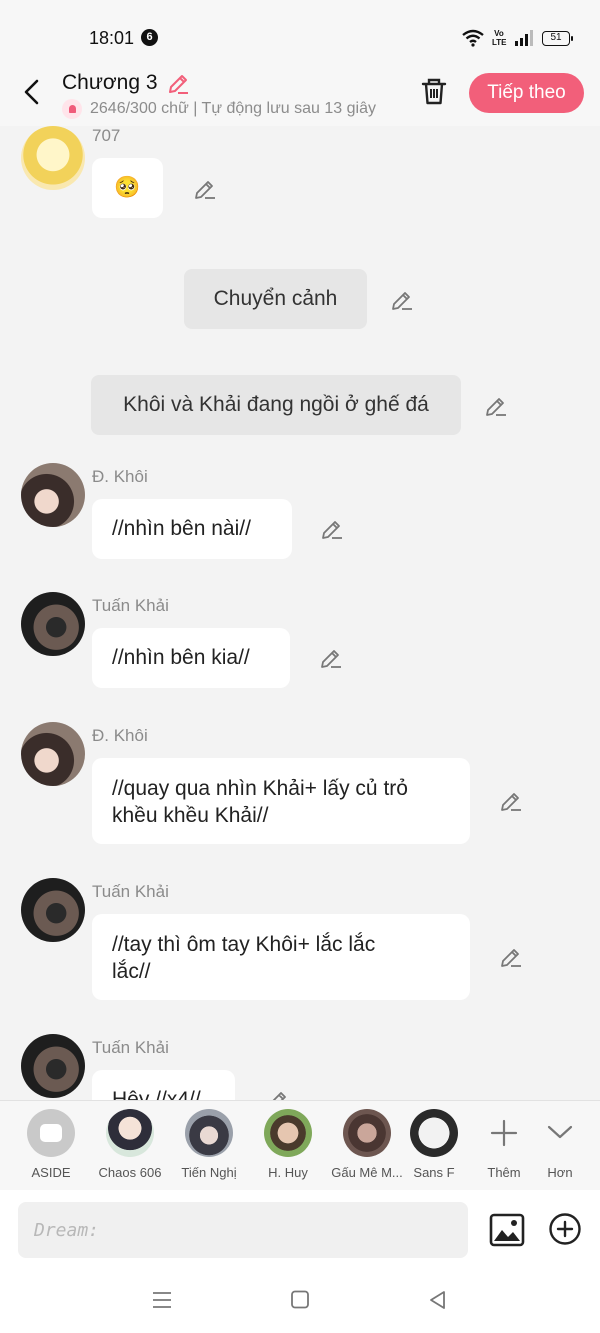  Describe the element at coordinates (72, 109) in the screenshot. I see `bell-icon` at that location.